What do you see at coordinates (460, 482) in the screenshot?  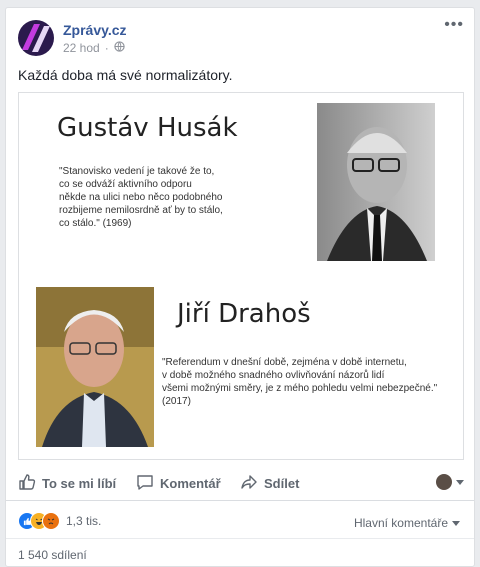 I see `chevron-down-icon` at bounding box center [460, 482].